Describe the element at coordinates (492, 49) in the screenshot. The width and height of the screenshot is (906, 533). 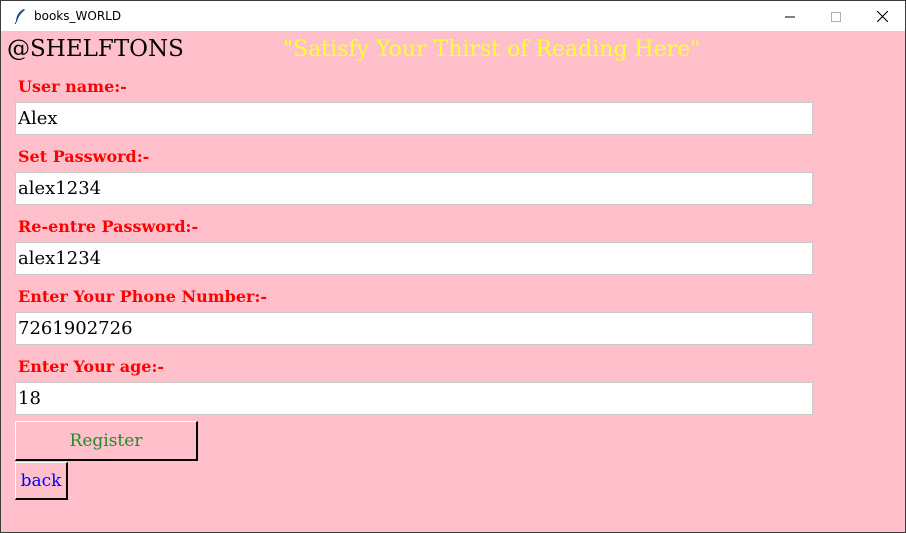
I see `tagline: "Satisfy Your Thirst of Reading Here"` at that location.